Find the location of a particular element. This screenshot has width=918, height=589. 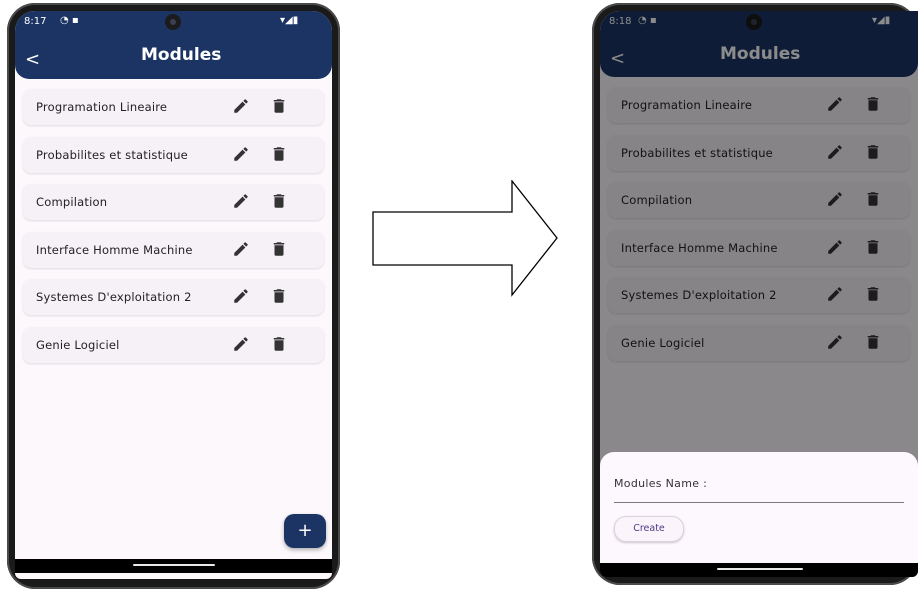

module-name: Probabilites et statistique is located at coordinates (112, 154).